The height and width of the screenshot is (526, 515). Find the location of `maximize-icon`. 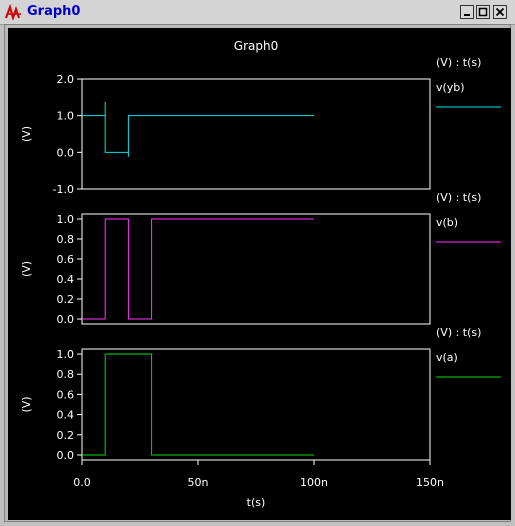

maximize-icon is located at coordinates (483, 12).